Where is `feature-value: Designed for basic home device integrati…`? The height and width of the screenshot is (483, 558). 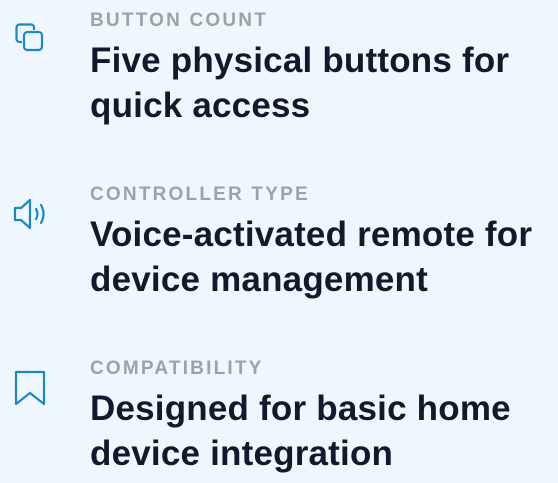 feature-value: Designed for basic home device integrati… is located at coordinates (300, 431).